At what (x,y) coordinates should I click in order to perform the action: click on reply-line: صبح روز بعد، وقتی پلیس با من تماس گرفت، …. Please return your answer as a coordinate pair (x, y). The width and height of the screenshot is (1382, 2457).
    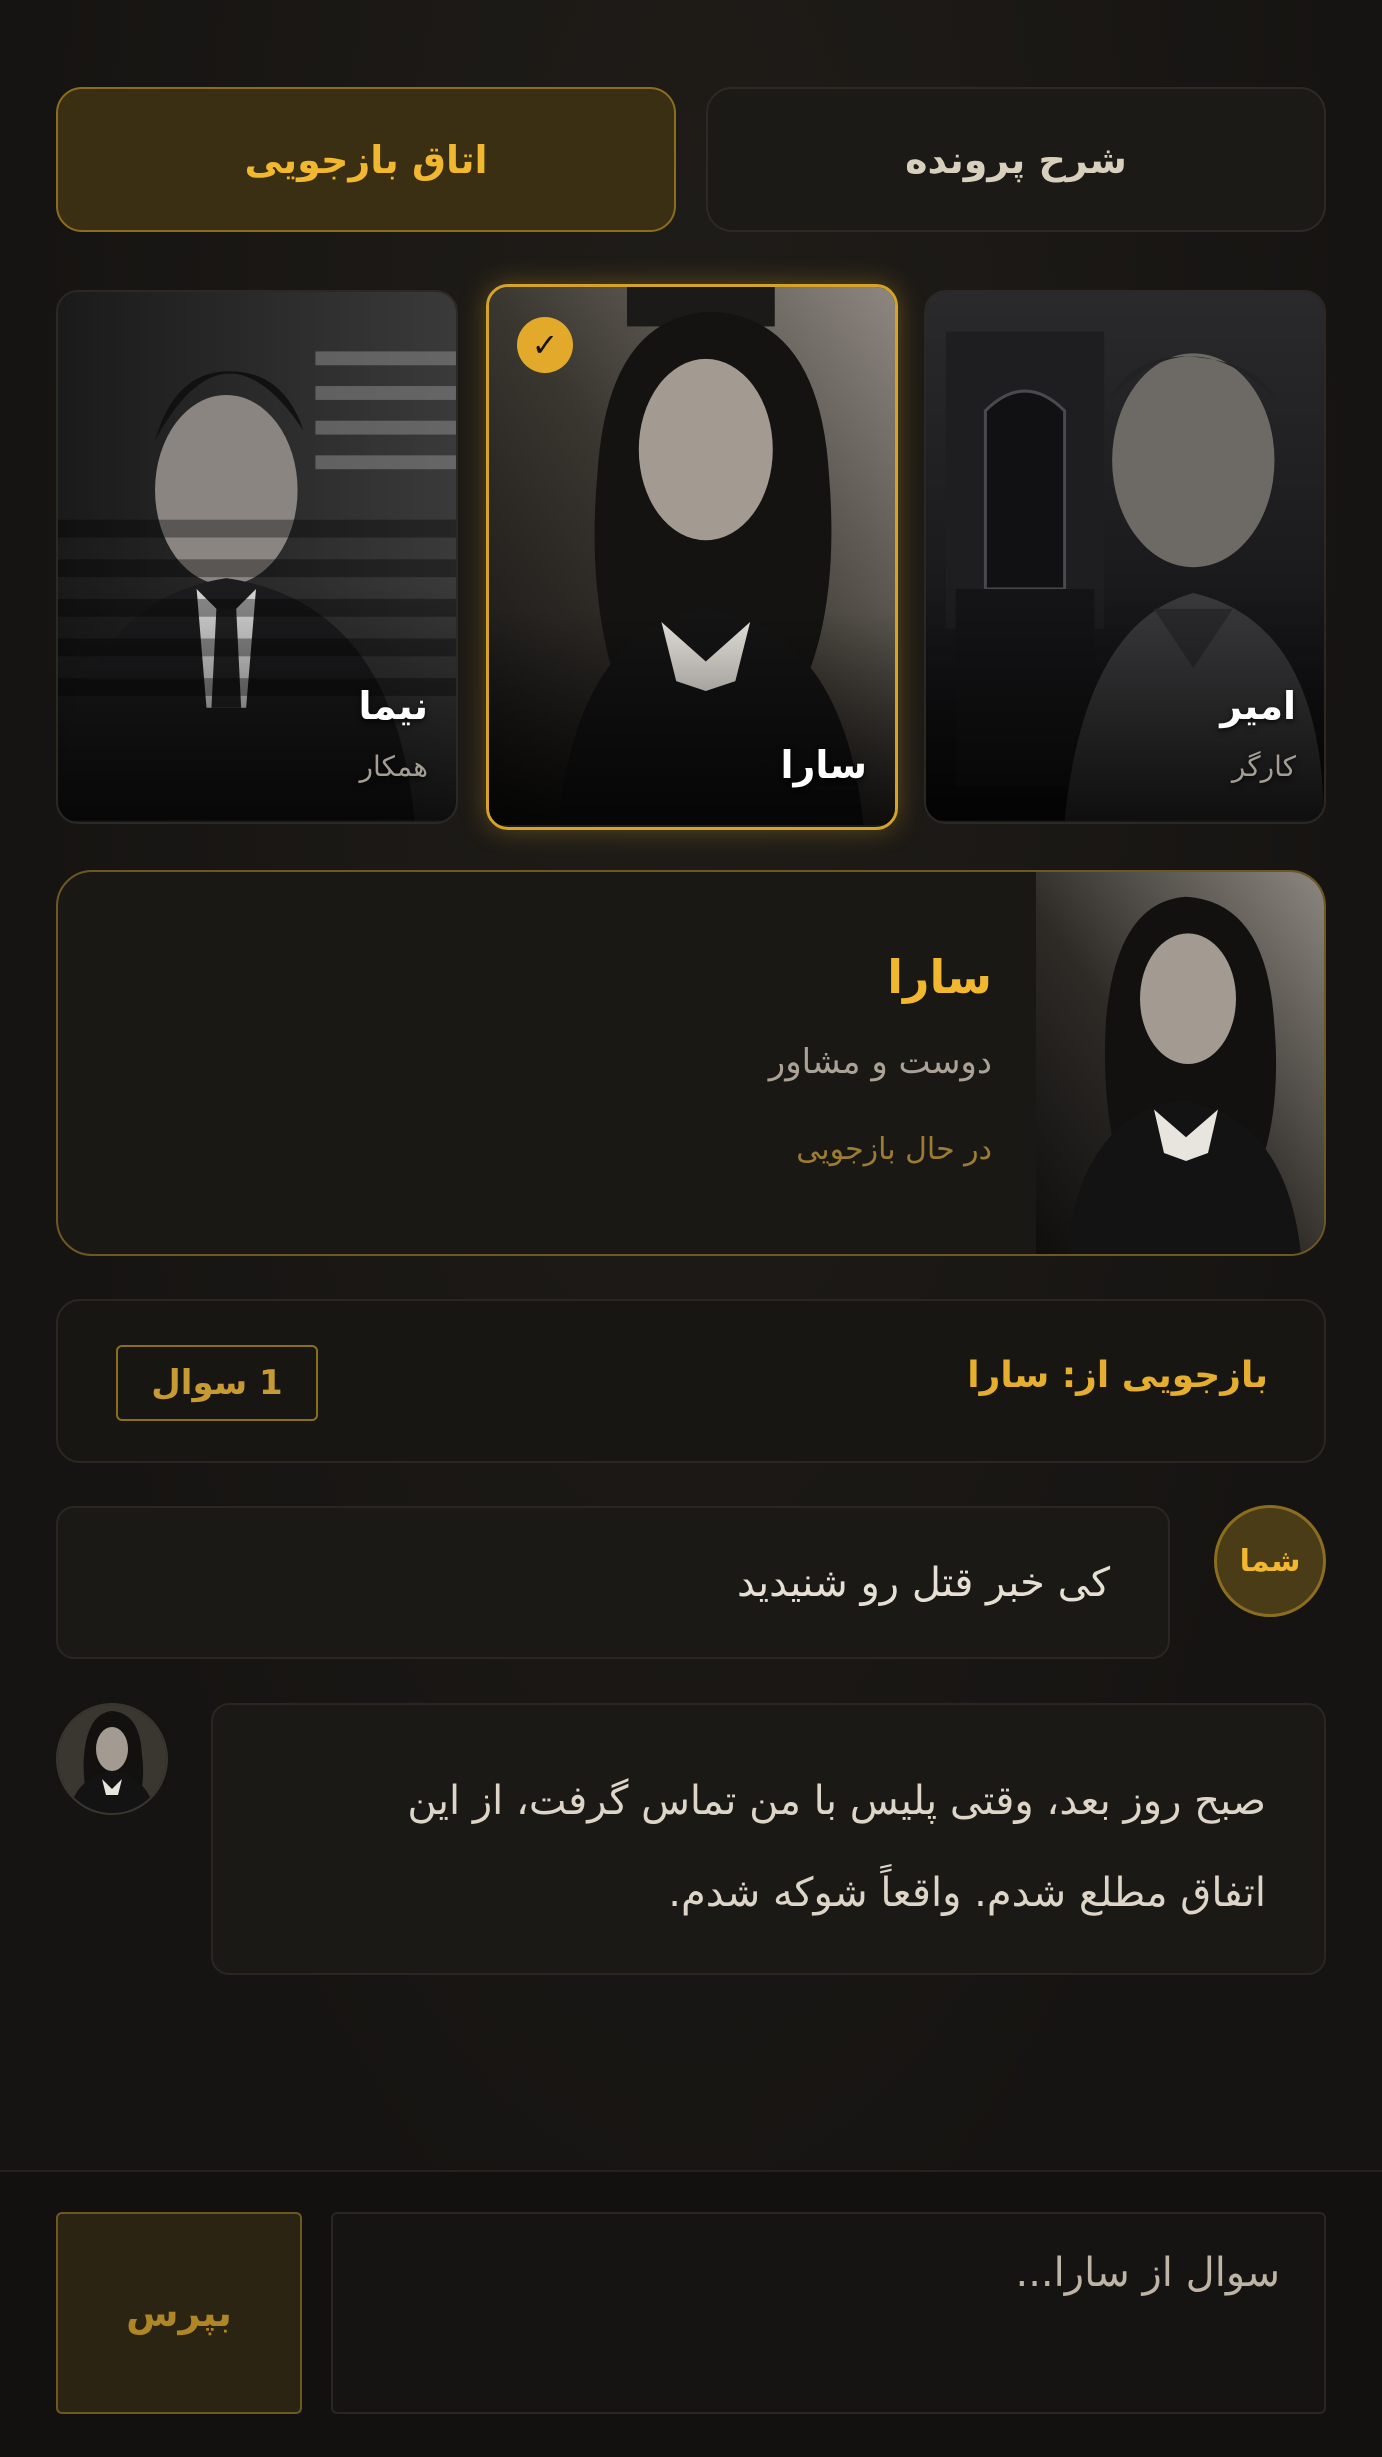
    Looking at the image, I should click on (836, 1801).